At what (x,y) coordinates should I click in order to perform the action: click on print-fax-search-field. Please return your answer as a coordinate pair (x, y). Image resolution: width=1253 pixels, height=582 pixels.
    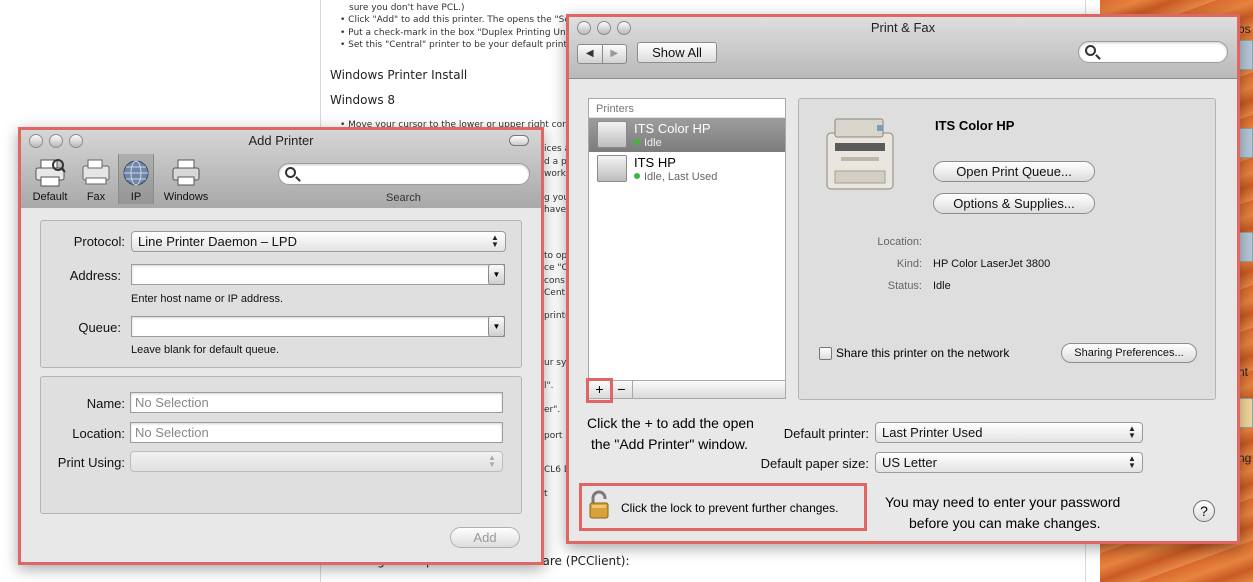
    Looking at the image, I should click on (1153, 52).